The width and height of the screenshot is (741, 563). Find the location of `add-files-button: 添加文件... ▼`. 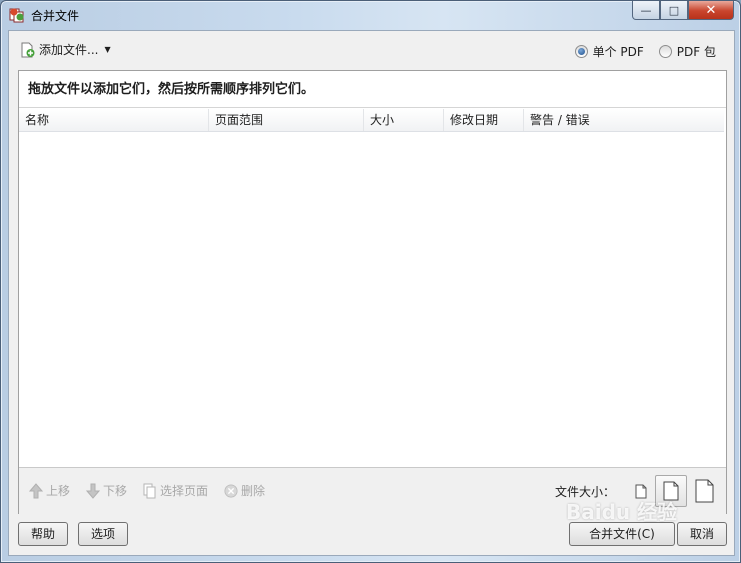

add-files-button: 添加文件... ▼ is located at coordinates (65, 49).